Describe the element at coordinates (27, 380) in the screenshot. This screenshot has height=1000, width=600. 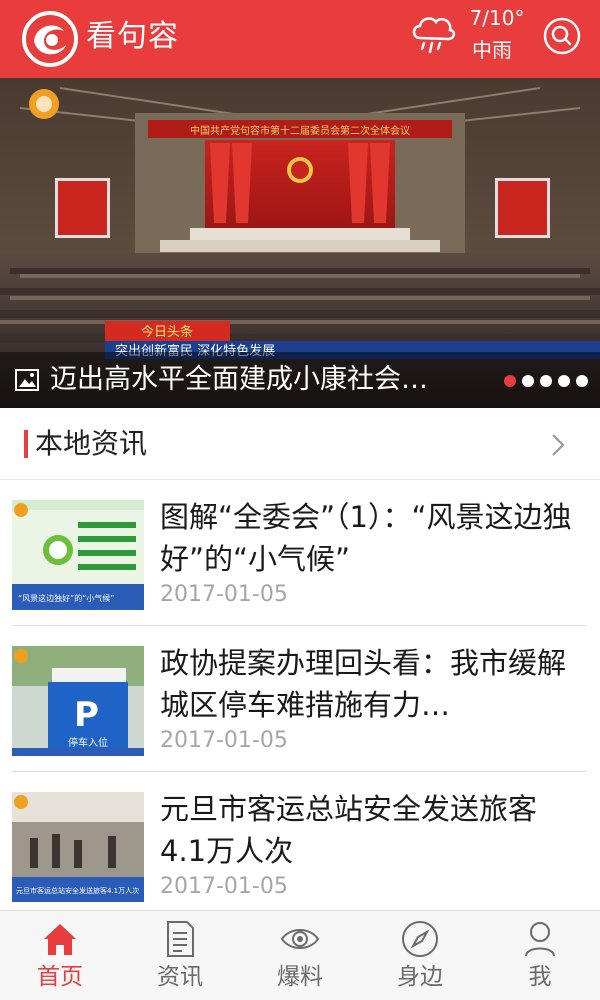
I see `image-icon` at that location.